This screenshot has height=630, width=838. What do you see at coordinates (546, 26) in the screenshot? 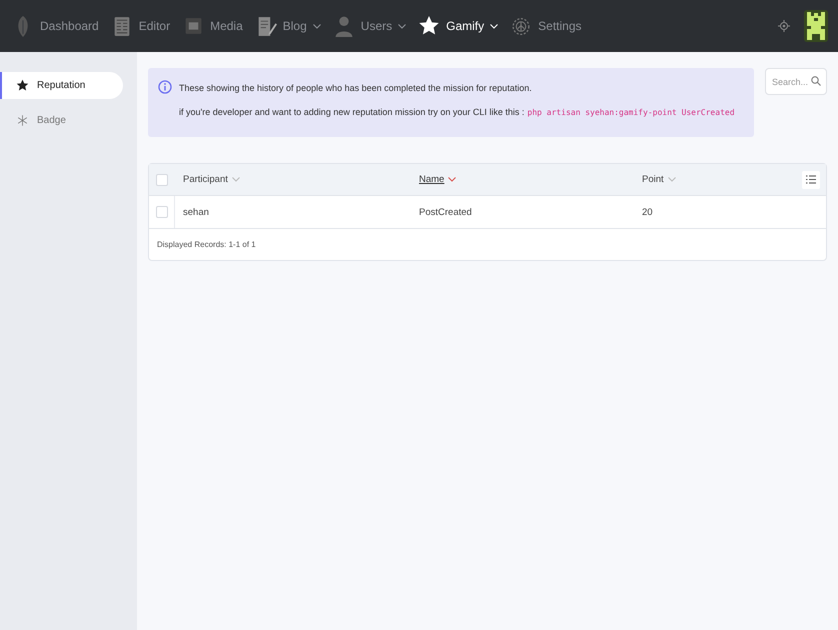
I see `nav-item: Settings` at bounding box center [546, 26].